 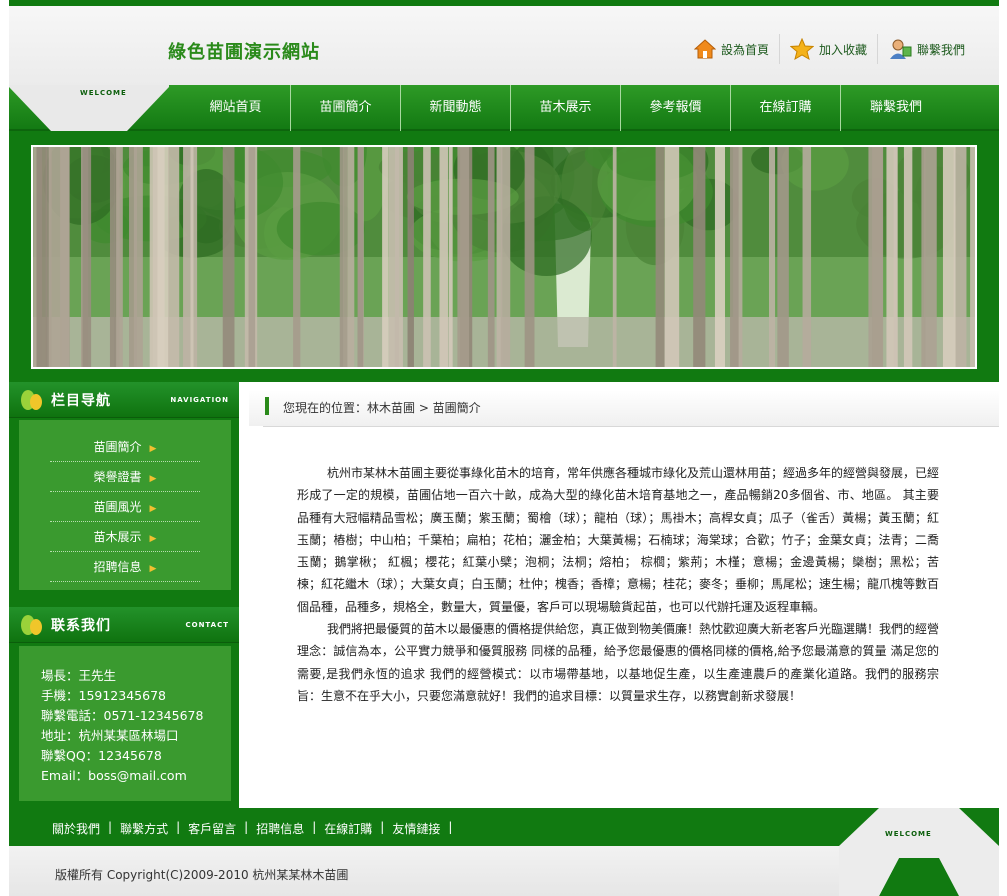 What do you see at coordinates (110, 735) in the screenshot?
I see `contact-address: 地址：杭州某某區林場口` at bounding box center [110, 735].